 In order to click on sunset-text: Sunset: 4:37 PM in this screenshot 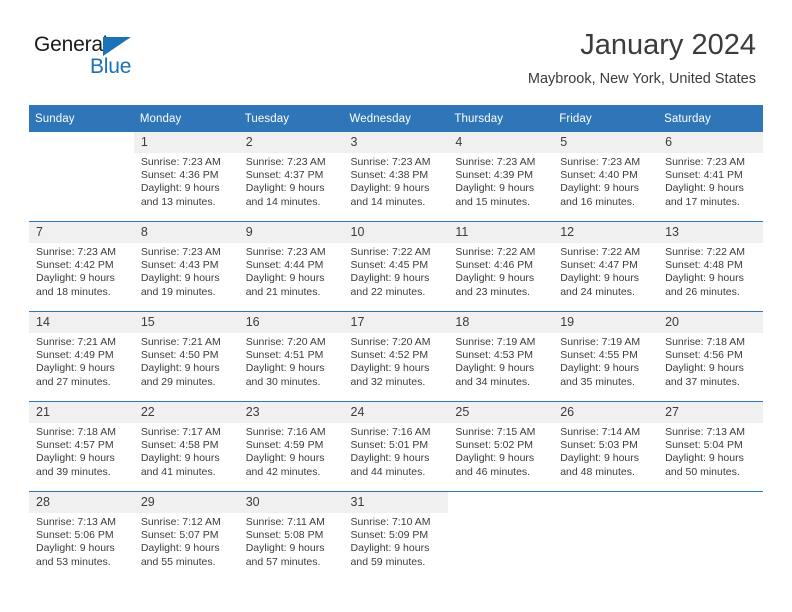, I will do `click(284, 175)`.